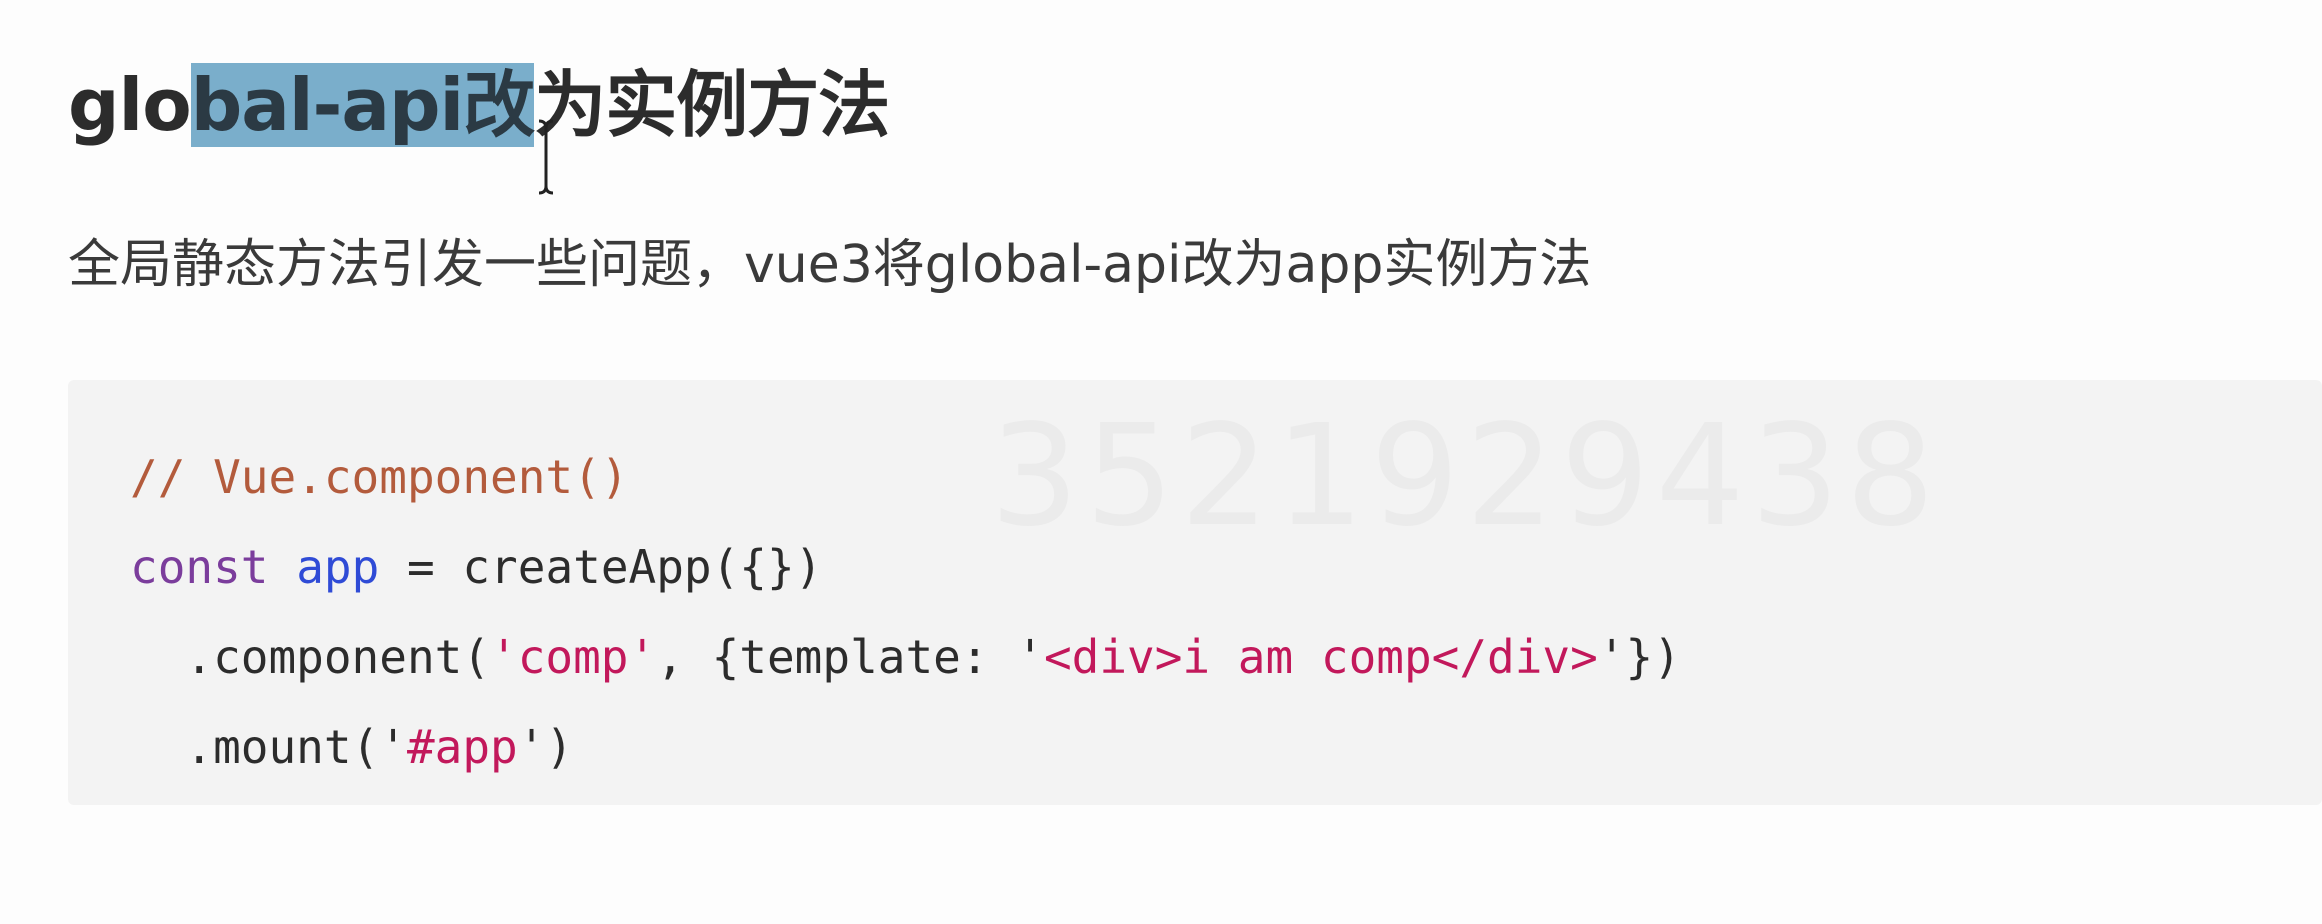 Image resolution: width=2322 pixels, height=924 pixels. What do you see at coordinates (546, 157) in the screenshot?
I see `text-cursor-icon` at bounding box center [546, 157].